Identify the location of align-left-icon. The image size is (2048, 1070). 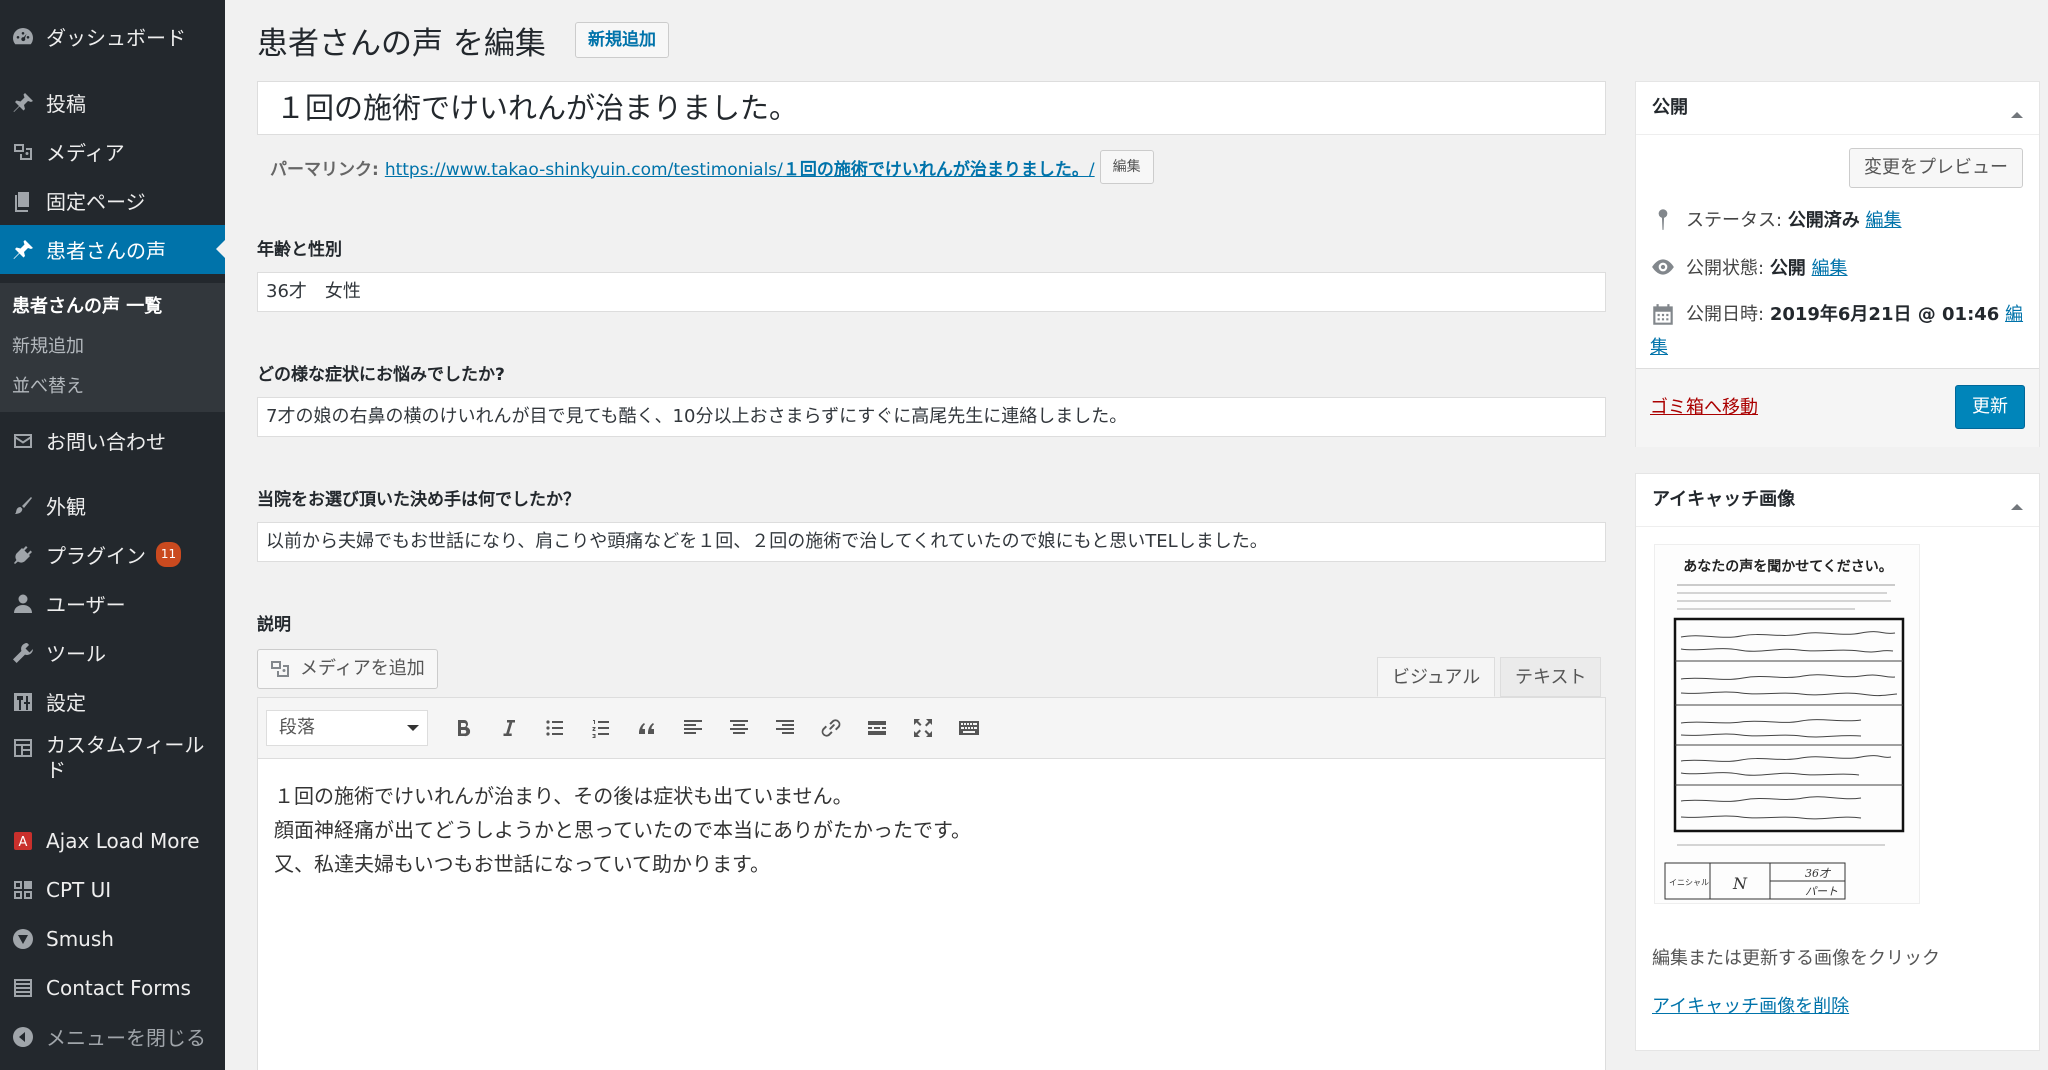
(693, 727).